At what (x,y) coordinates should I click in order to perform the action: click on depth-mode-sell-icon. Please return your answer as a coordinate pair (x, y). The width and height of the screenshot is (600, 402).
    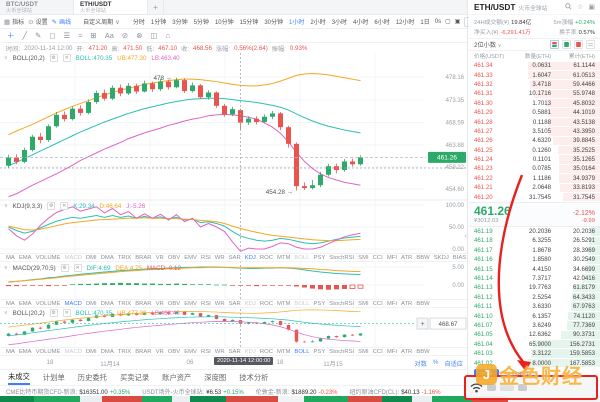
    Looking at the image, I should click on (578, 44).